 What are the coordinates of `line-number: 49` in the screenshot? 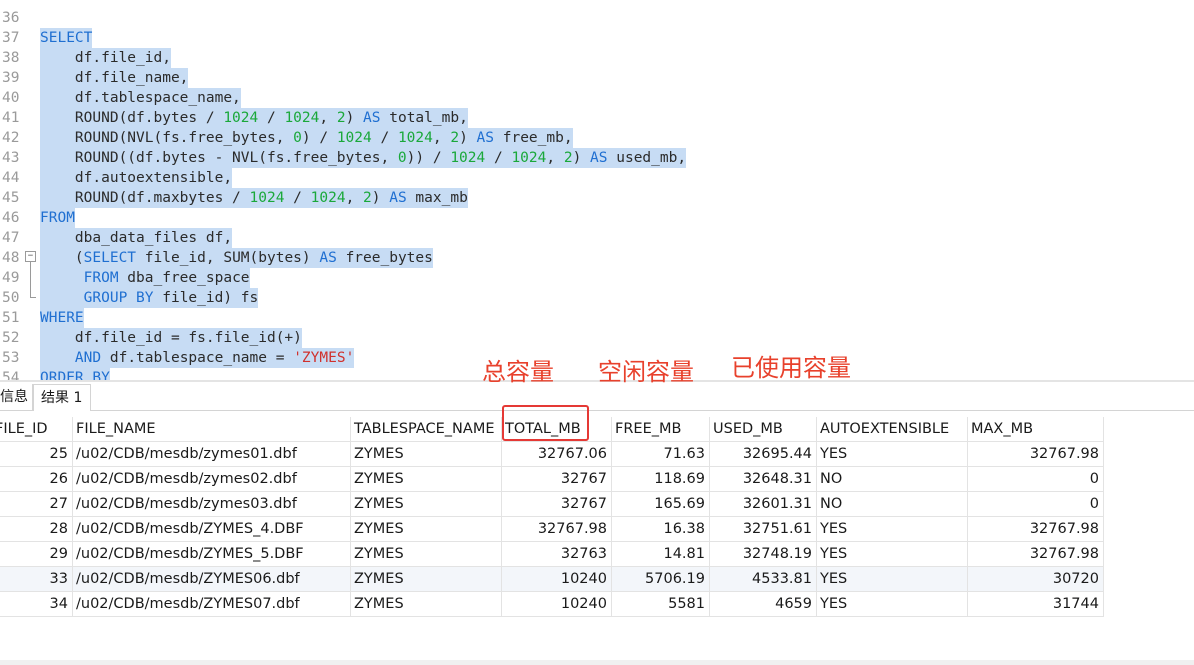 It's located at (11, 278).